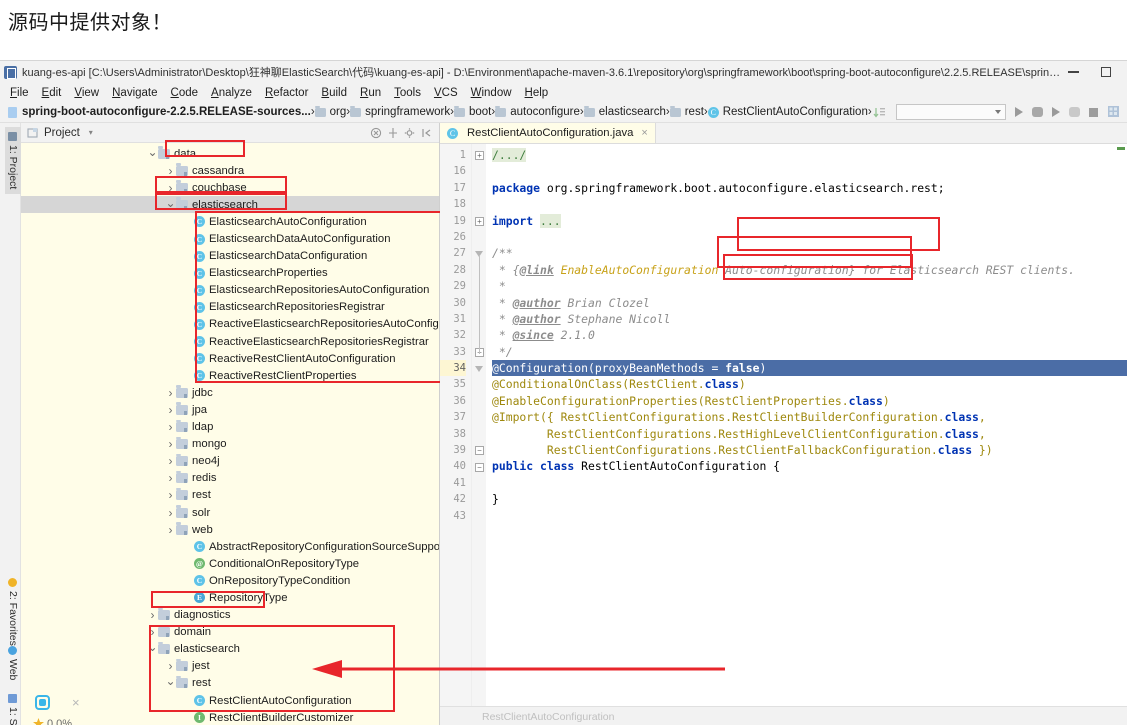 The height and width of the screenshot is (725, 1127). What do you see at coordinates (479, 451) in the screenshot?
I see `fold-marker: −` at bounding box center [479, 451].